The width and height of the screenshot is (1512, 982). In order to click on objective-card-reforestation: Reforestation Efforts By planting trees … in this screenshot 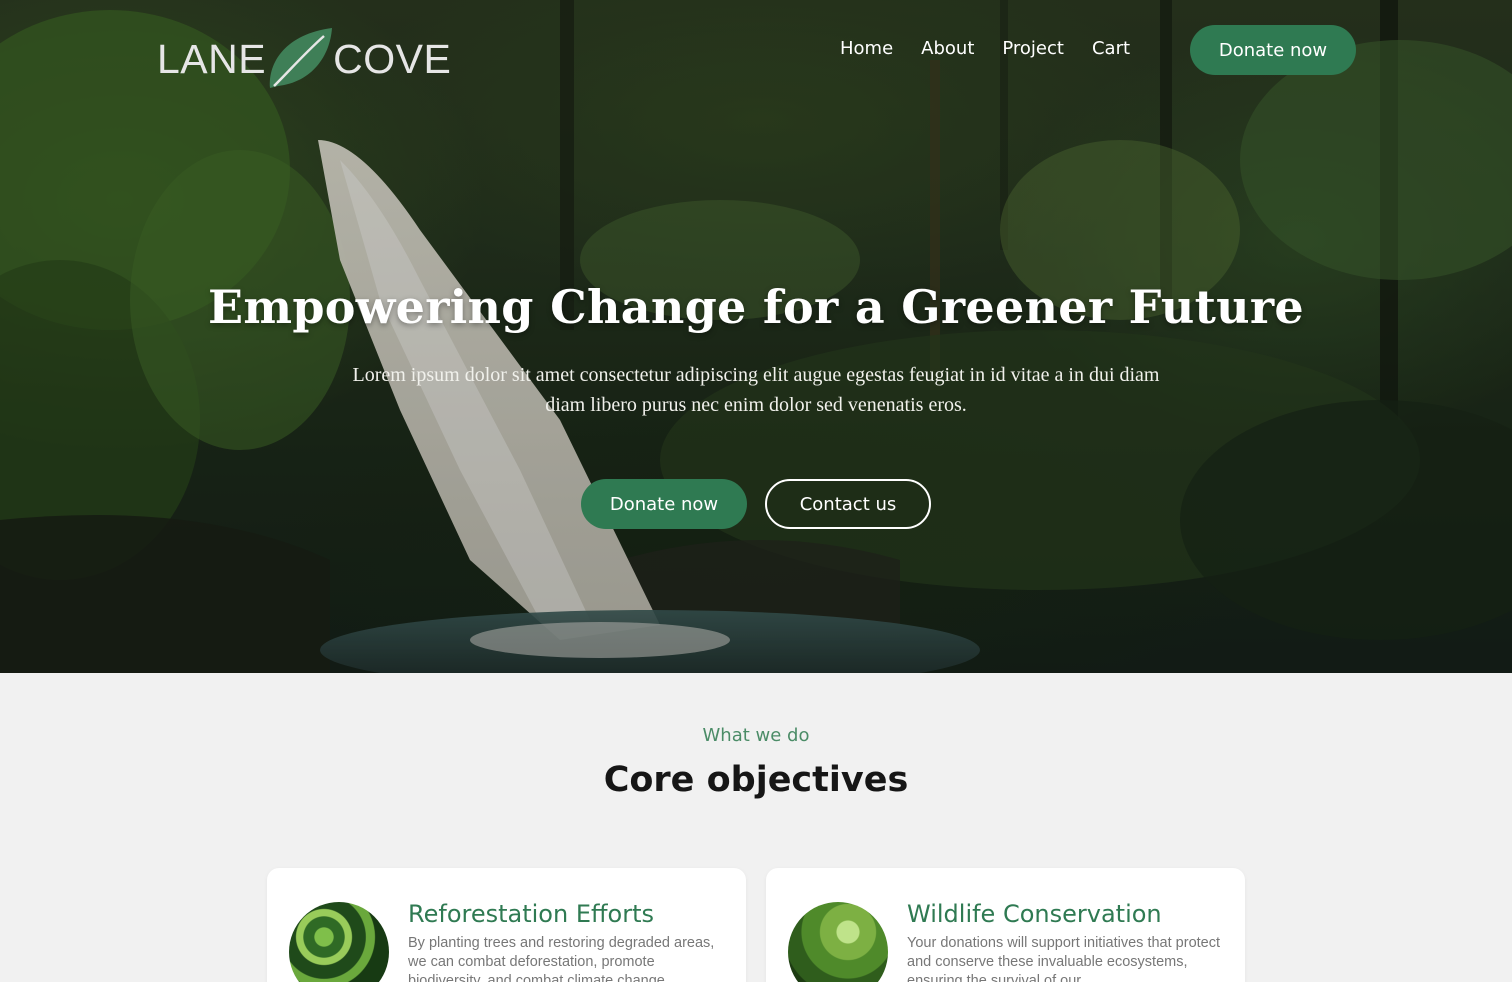, I will do `click(506, 925)`.